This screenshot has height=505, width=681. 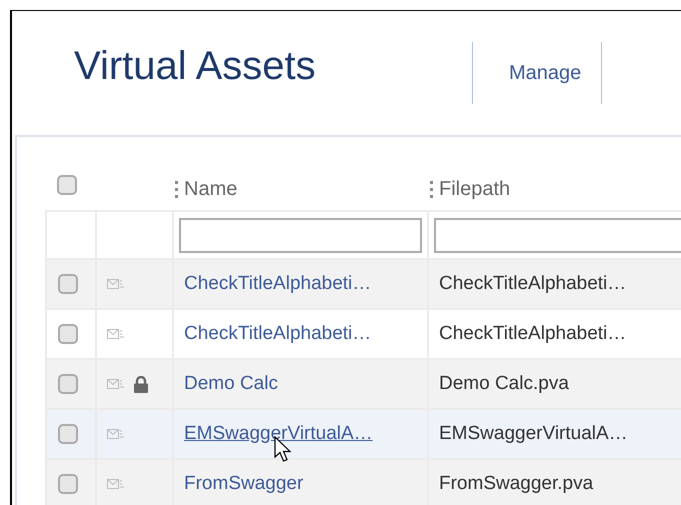 What do you see at coordinates (211, 189) in the screenshot?
I see `column-header: Name` at bounding box center [211, 189].